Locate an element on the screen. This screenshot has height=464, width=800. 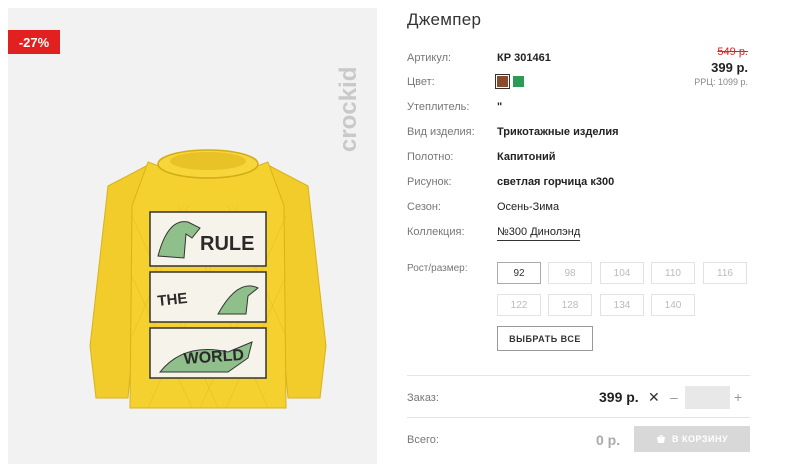
add-to-cart-button: В КОРЗИНУ is located at coordinates (692, 439).